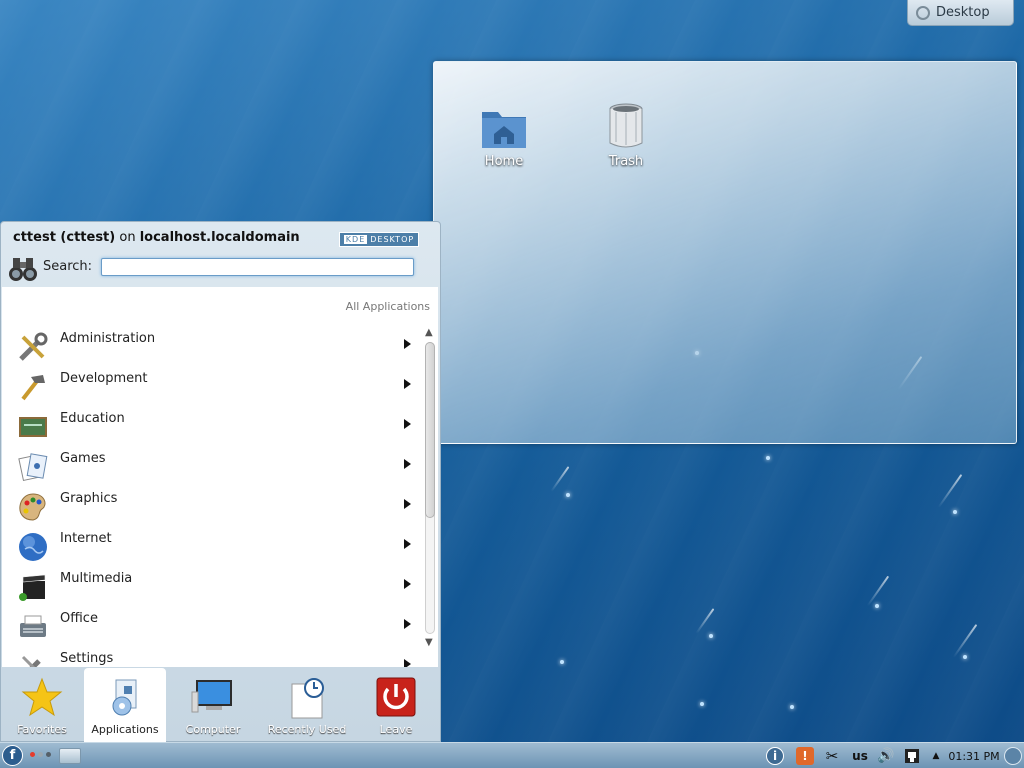 This screenshot has height=768, width=1024. Describe the element at coordinates (211, 696) in the screenshot. I see `monitor-icon` at that location.